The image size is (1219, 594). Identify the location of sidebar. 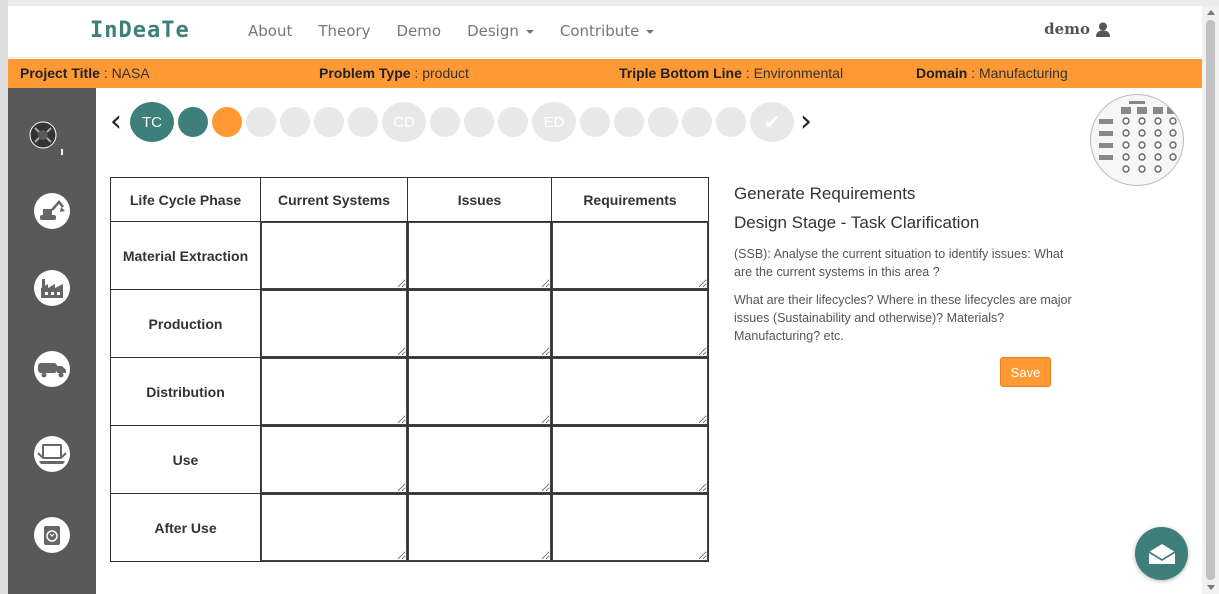
(52, 341).